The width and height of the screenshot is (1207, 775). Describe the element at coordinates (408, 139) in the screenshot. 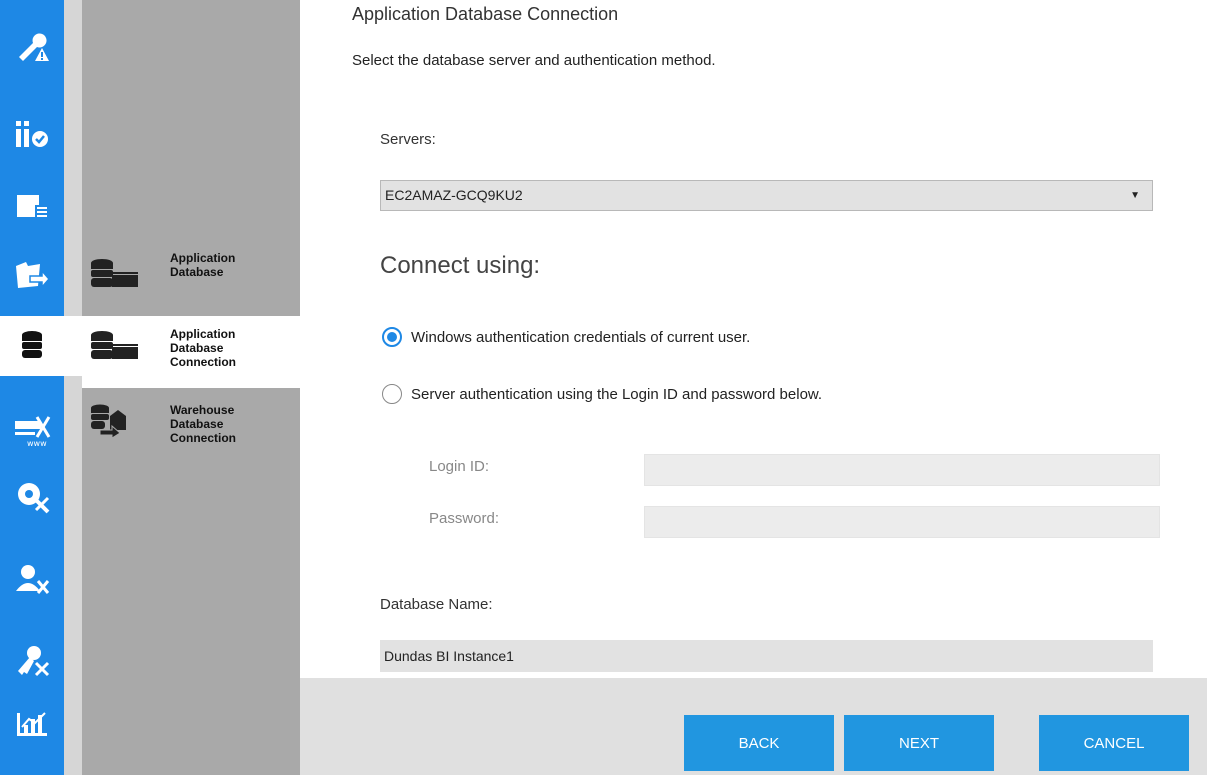

I see `servers-label: Servers:` at that location.